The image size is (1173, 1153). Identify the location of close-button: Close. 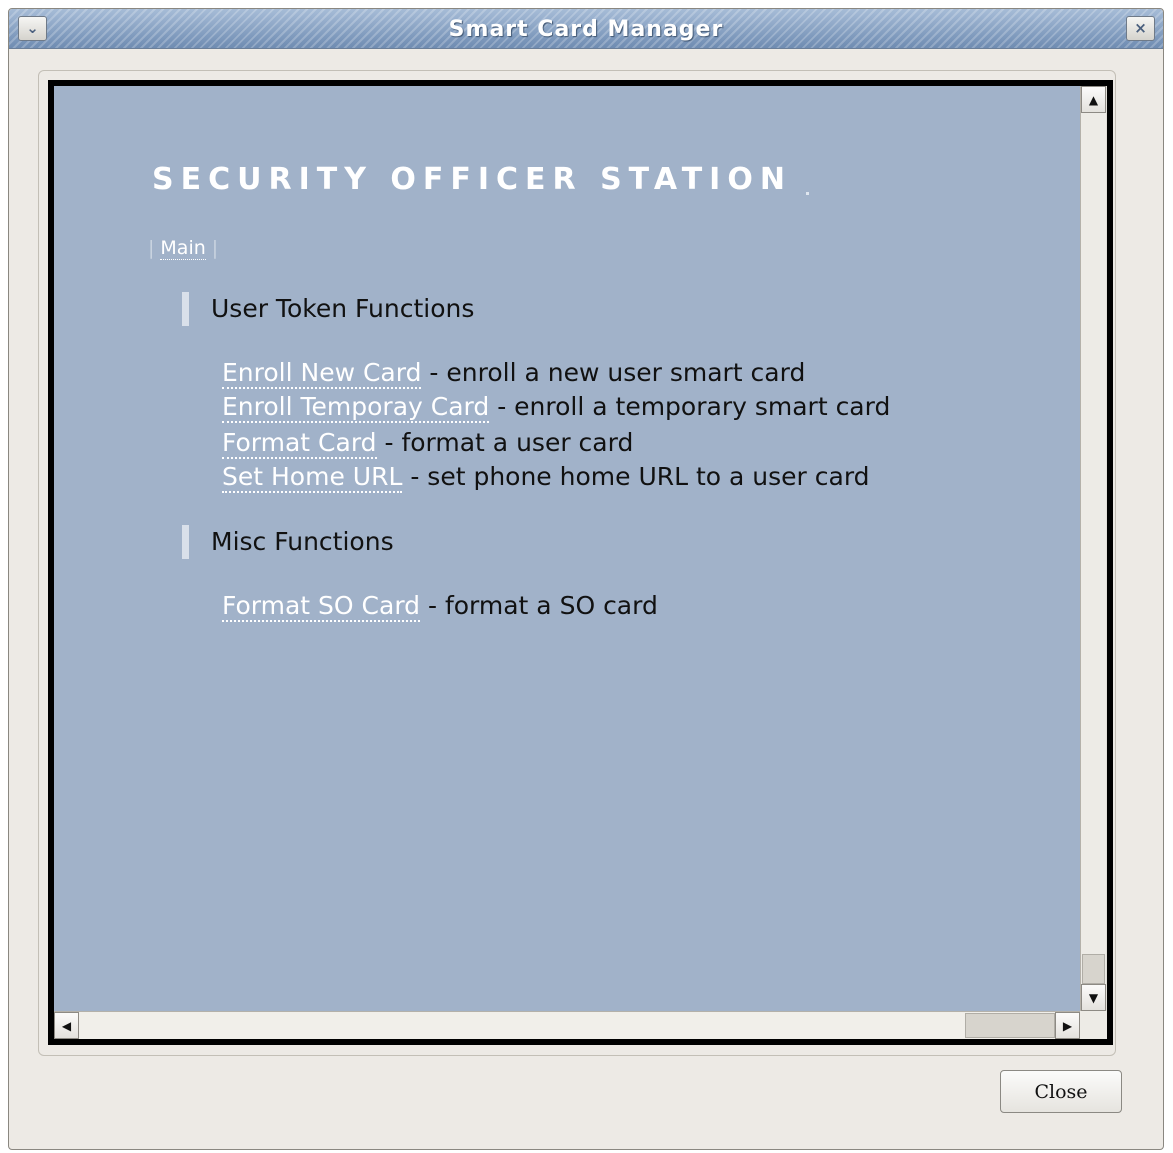
(1061, 1091).